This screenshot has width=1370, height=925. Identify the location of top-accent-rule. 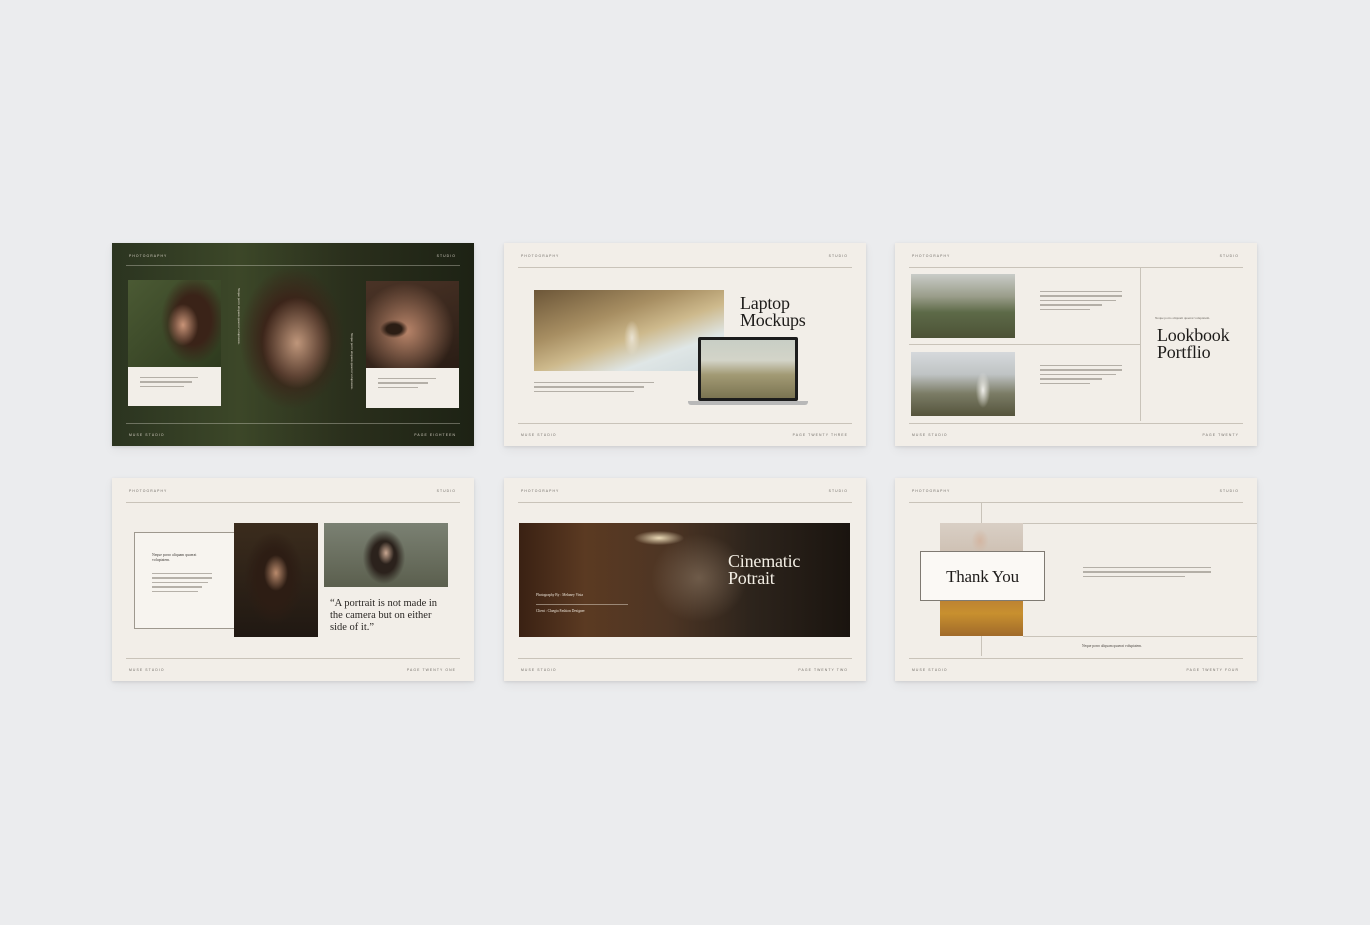
(1140, 523).